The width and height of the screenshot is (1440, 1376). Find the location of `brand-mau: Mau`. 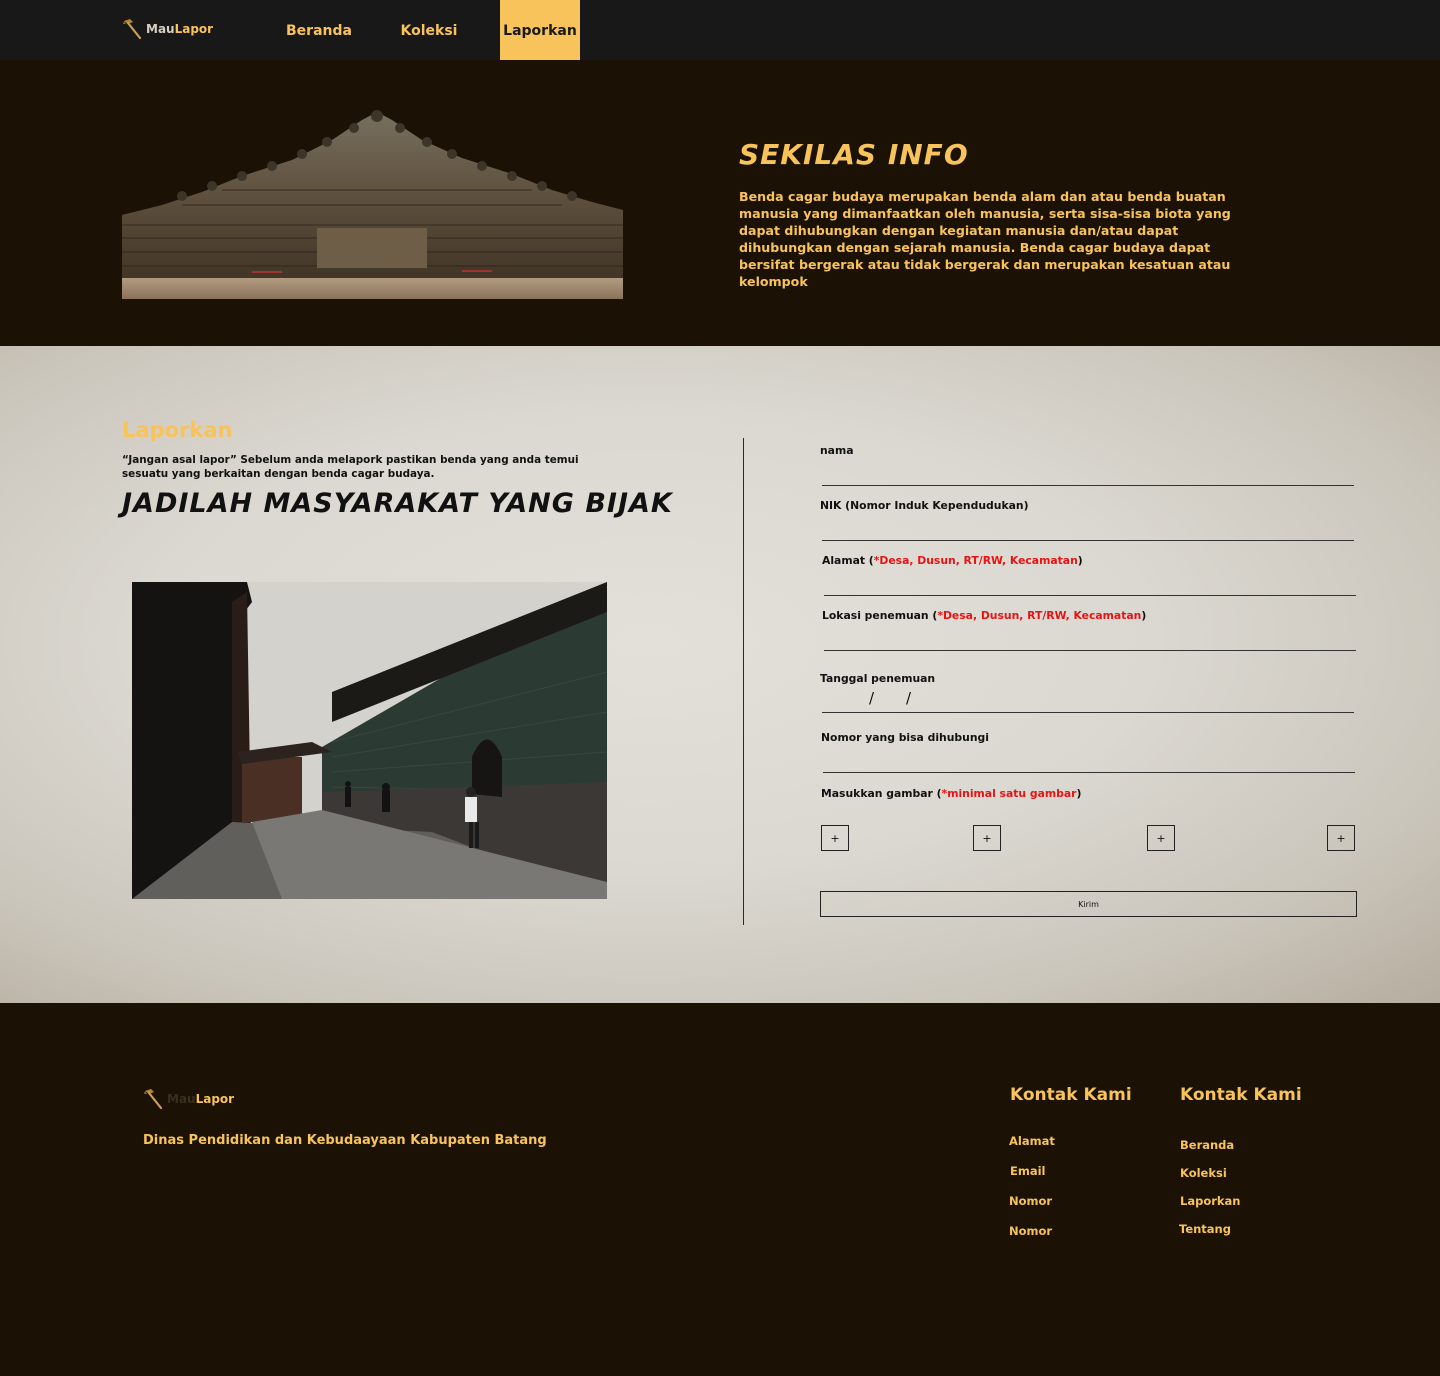

brand-mau: Mau is located at coordinates (160, 29).